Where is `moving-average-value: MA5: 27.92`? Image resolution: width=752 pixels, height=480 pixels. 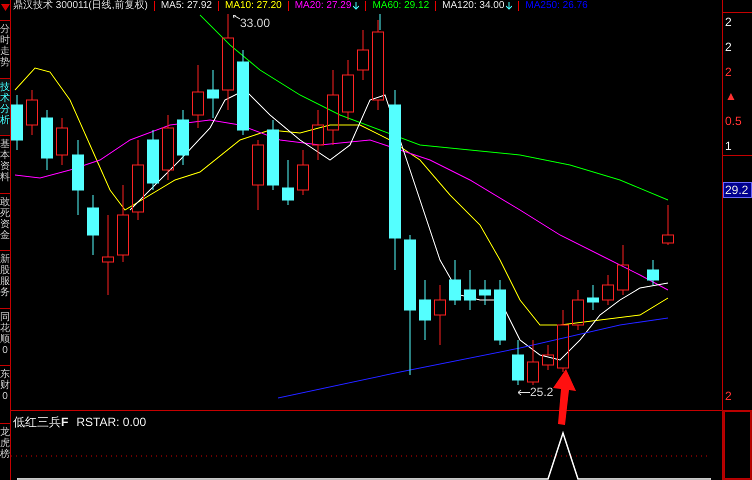 moving-average-value: MA5: 27.92 is located at coordinates (186, 6).